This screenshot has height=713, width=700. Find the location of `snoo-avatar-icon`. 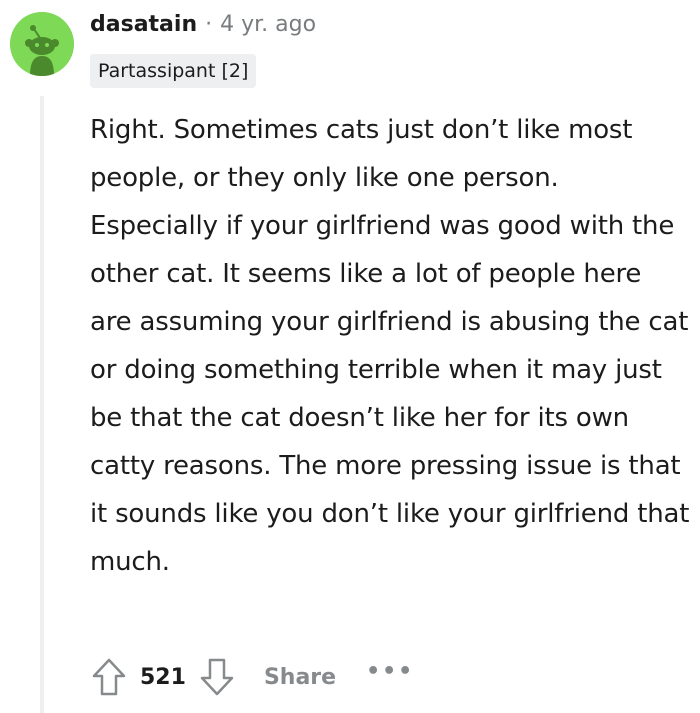

snoo-avatar-icon is located at coordinates (42, 44).